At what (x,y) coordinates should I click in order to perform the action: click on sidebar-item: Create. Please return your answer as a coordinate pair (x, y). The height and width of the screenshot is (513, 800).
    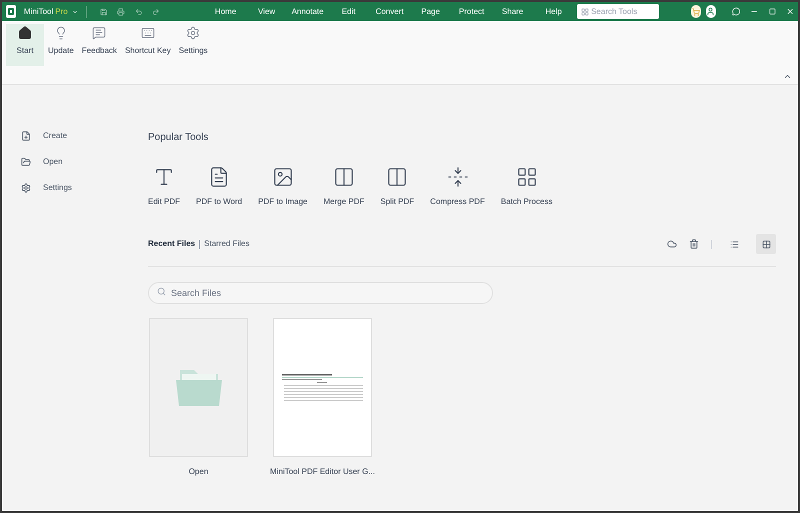
    Looking at the image, I should click on (81, 136).